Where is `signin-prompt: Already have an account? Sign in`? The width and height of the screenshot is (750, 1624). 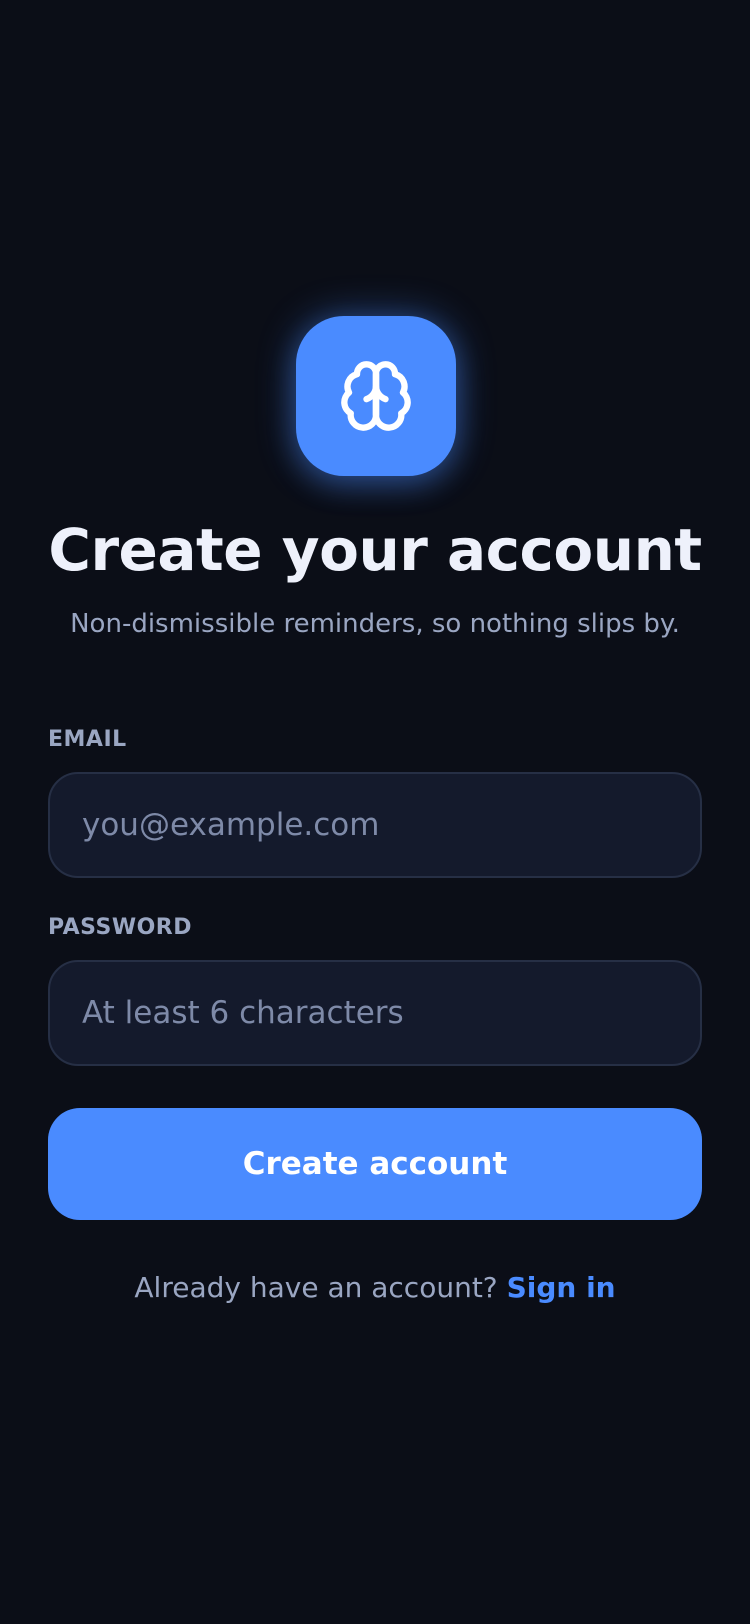
signin-prompt: Already have an account? Sign in is located at coordinates (375, 1288).